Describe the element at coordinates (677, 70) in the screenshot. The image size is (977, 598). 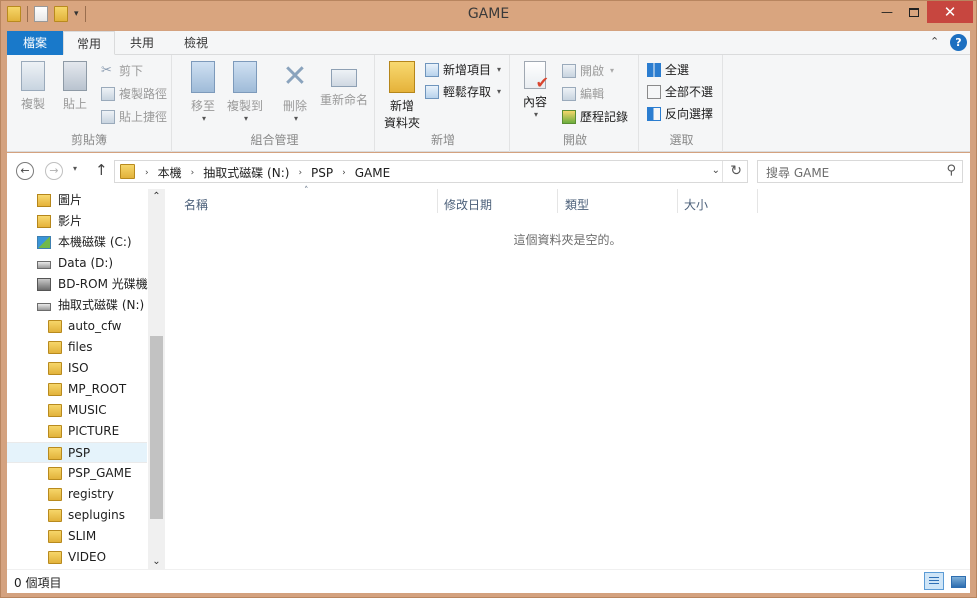
I see `select-all-label: 全選` at that location.